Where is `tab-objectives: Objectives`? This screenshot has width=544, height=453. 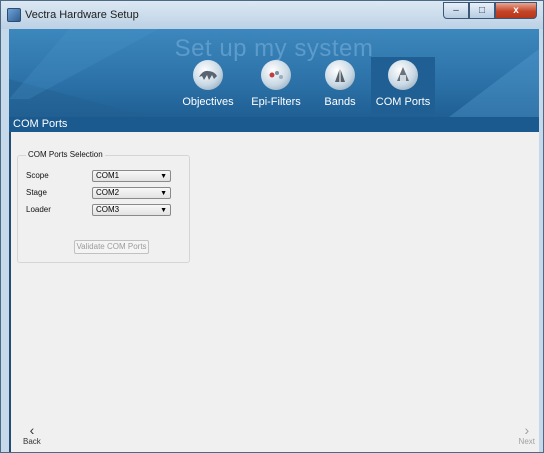
tab-objectives: Objectives is located at coordinates (208, 86).